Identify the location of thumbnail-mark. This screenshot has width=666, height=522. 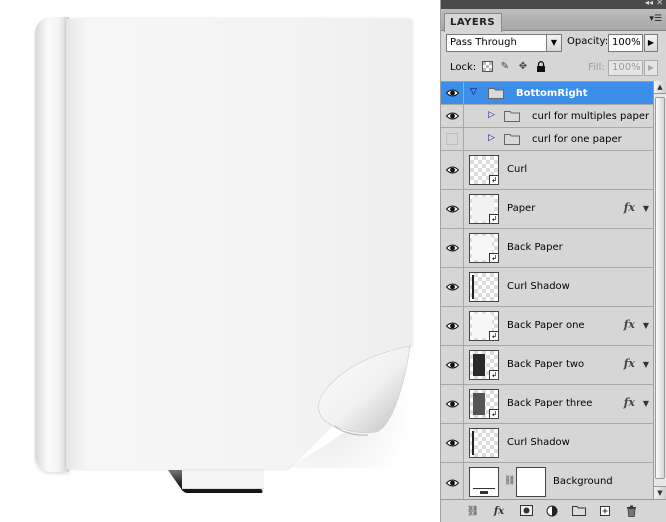
(484, 492).